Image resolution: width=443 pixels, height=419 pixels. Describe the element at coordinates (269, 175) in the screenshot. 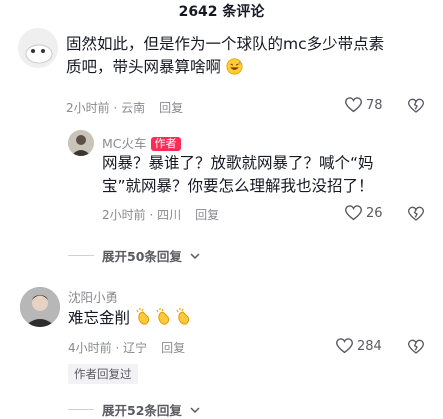

I see `reply-text: 网暴？暴谁了？放歌就网暴了？喊个“妈 宝”就网暴？你要怎么理解我也没招了！` at that location.